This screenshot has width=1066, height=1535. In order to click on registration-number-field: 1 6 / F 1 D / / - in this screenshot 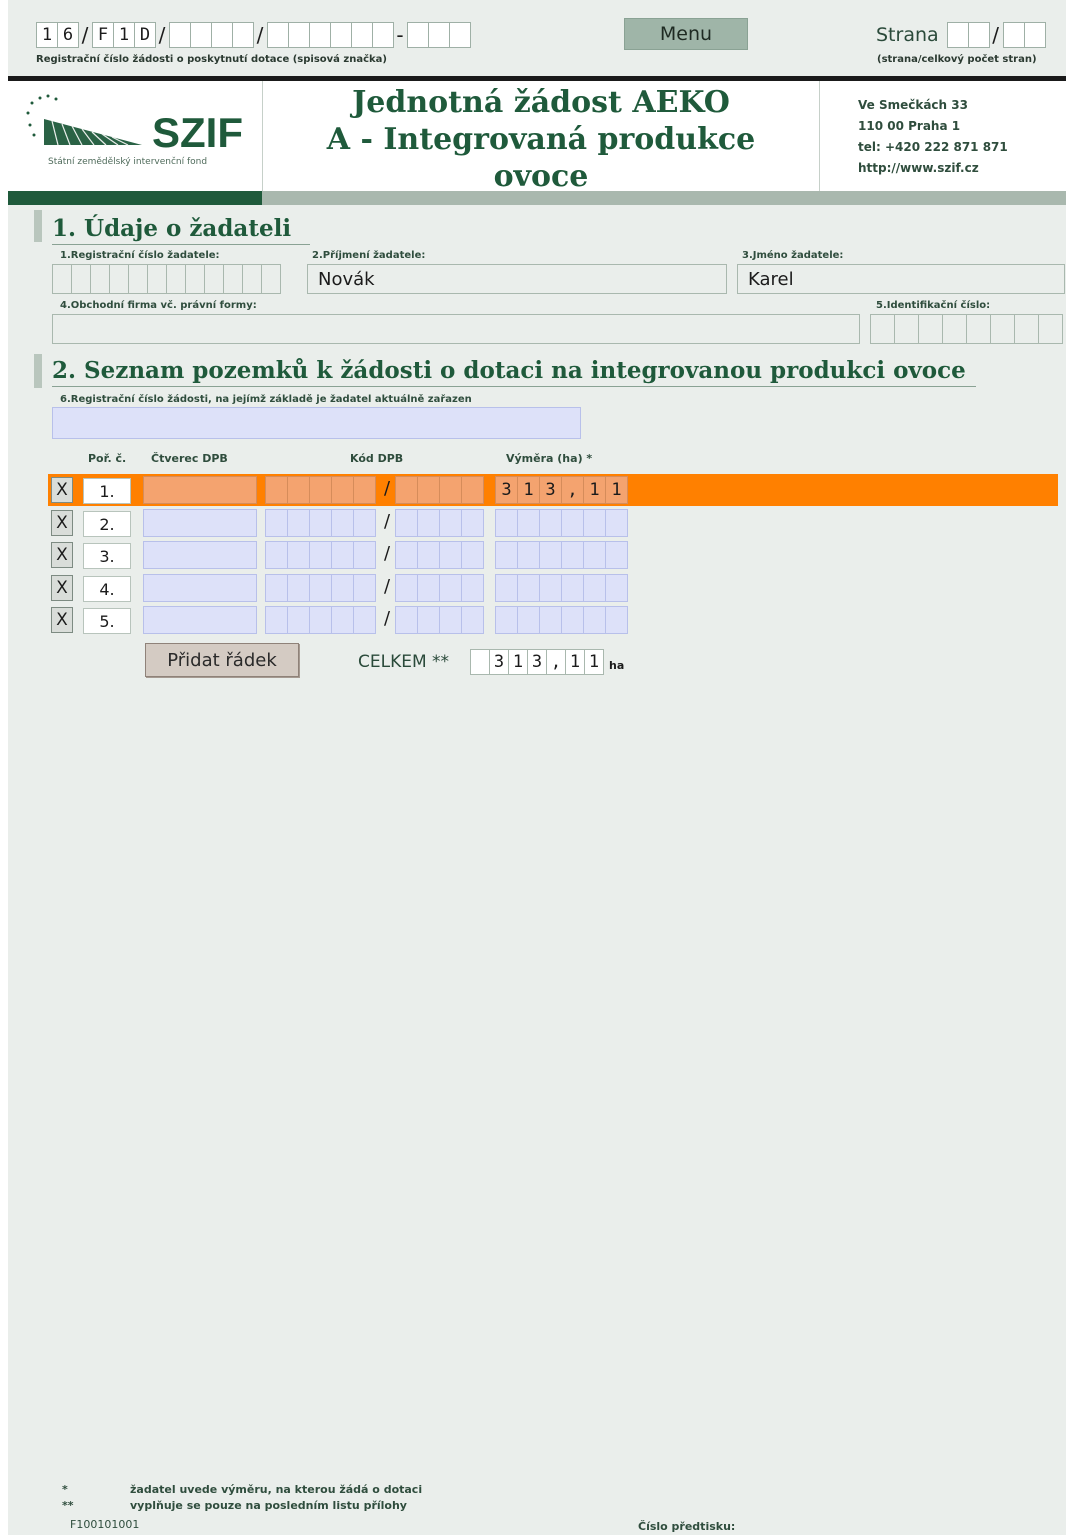, I will do `click(253, 35)`.